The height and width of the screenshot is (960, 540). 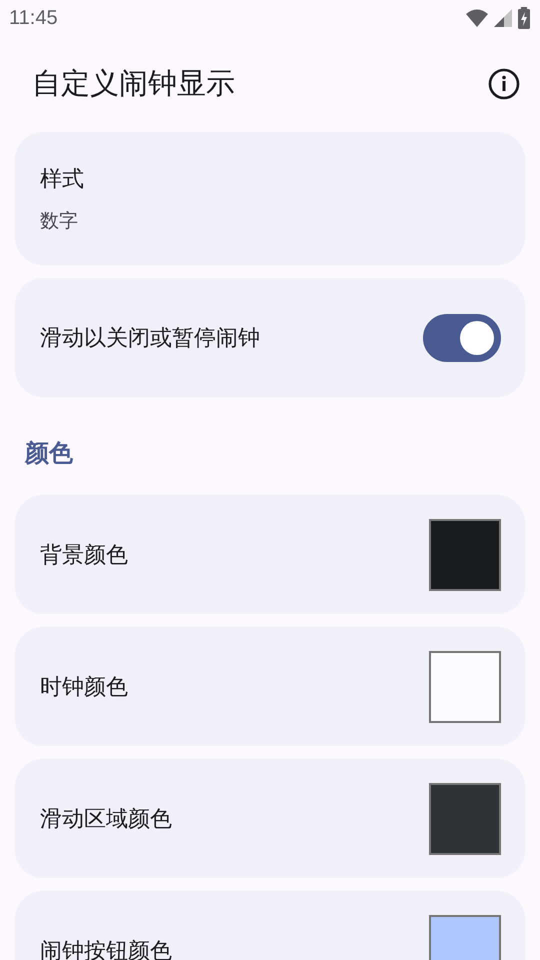 What do you see at coordinates (270, 818) in the screenshot?
I see `setting-card: 滑动区域颜色` at bounding box center [270, 818].